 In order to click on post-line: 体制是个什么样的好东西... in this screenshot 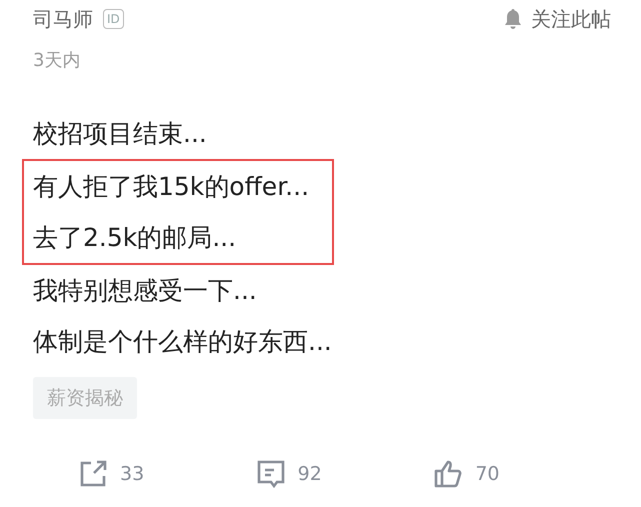, I will do `click(183, 342)`.